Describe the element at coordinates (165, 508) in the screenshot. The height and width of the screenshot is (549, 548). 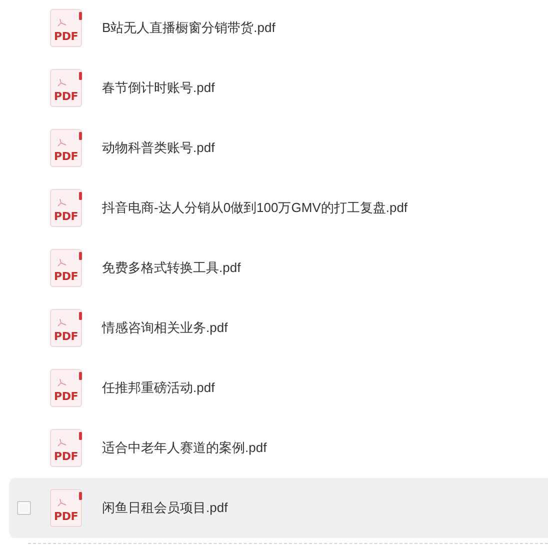
I see `file-name: 闲鱼日租会员项目.pdf` at that location.